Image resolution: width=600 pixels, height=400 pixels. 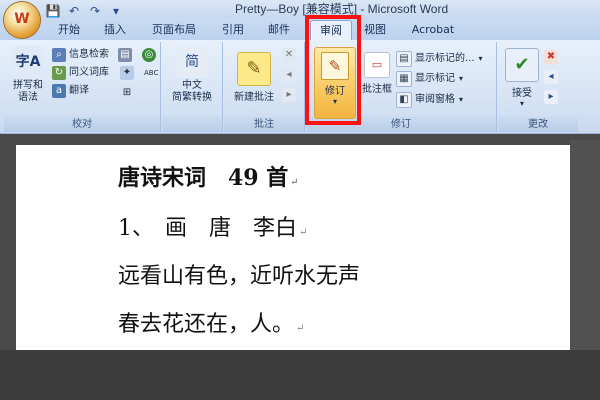 I want to click on show-markup-menu-label: 显示标记, so click(x=435, y=78).